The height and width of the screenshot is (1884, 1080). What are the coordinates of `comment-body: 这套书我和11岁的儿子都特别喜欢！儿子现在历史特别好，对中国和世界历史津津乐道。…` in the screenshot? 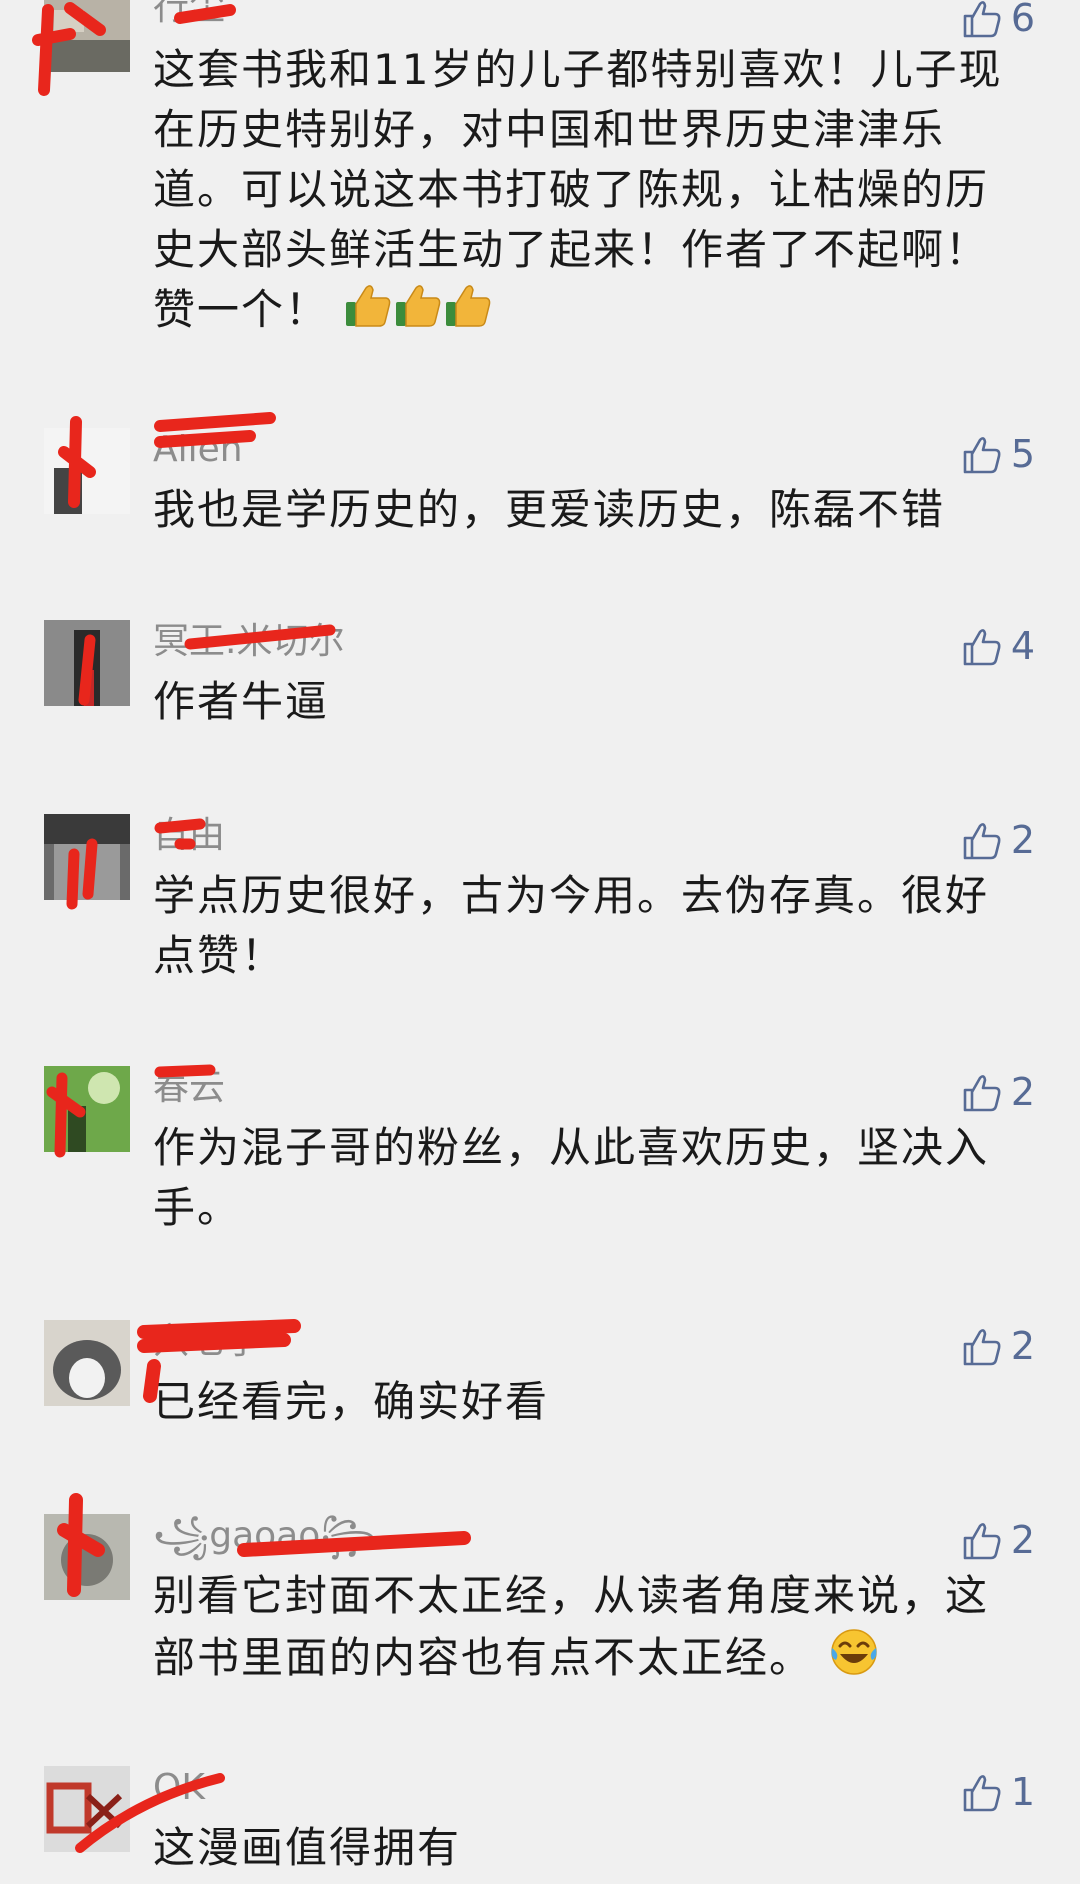 It's located at (578, 189).